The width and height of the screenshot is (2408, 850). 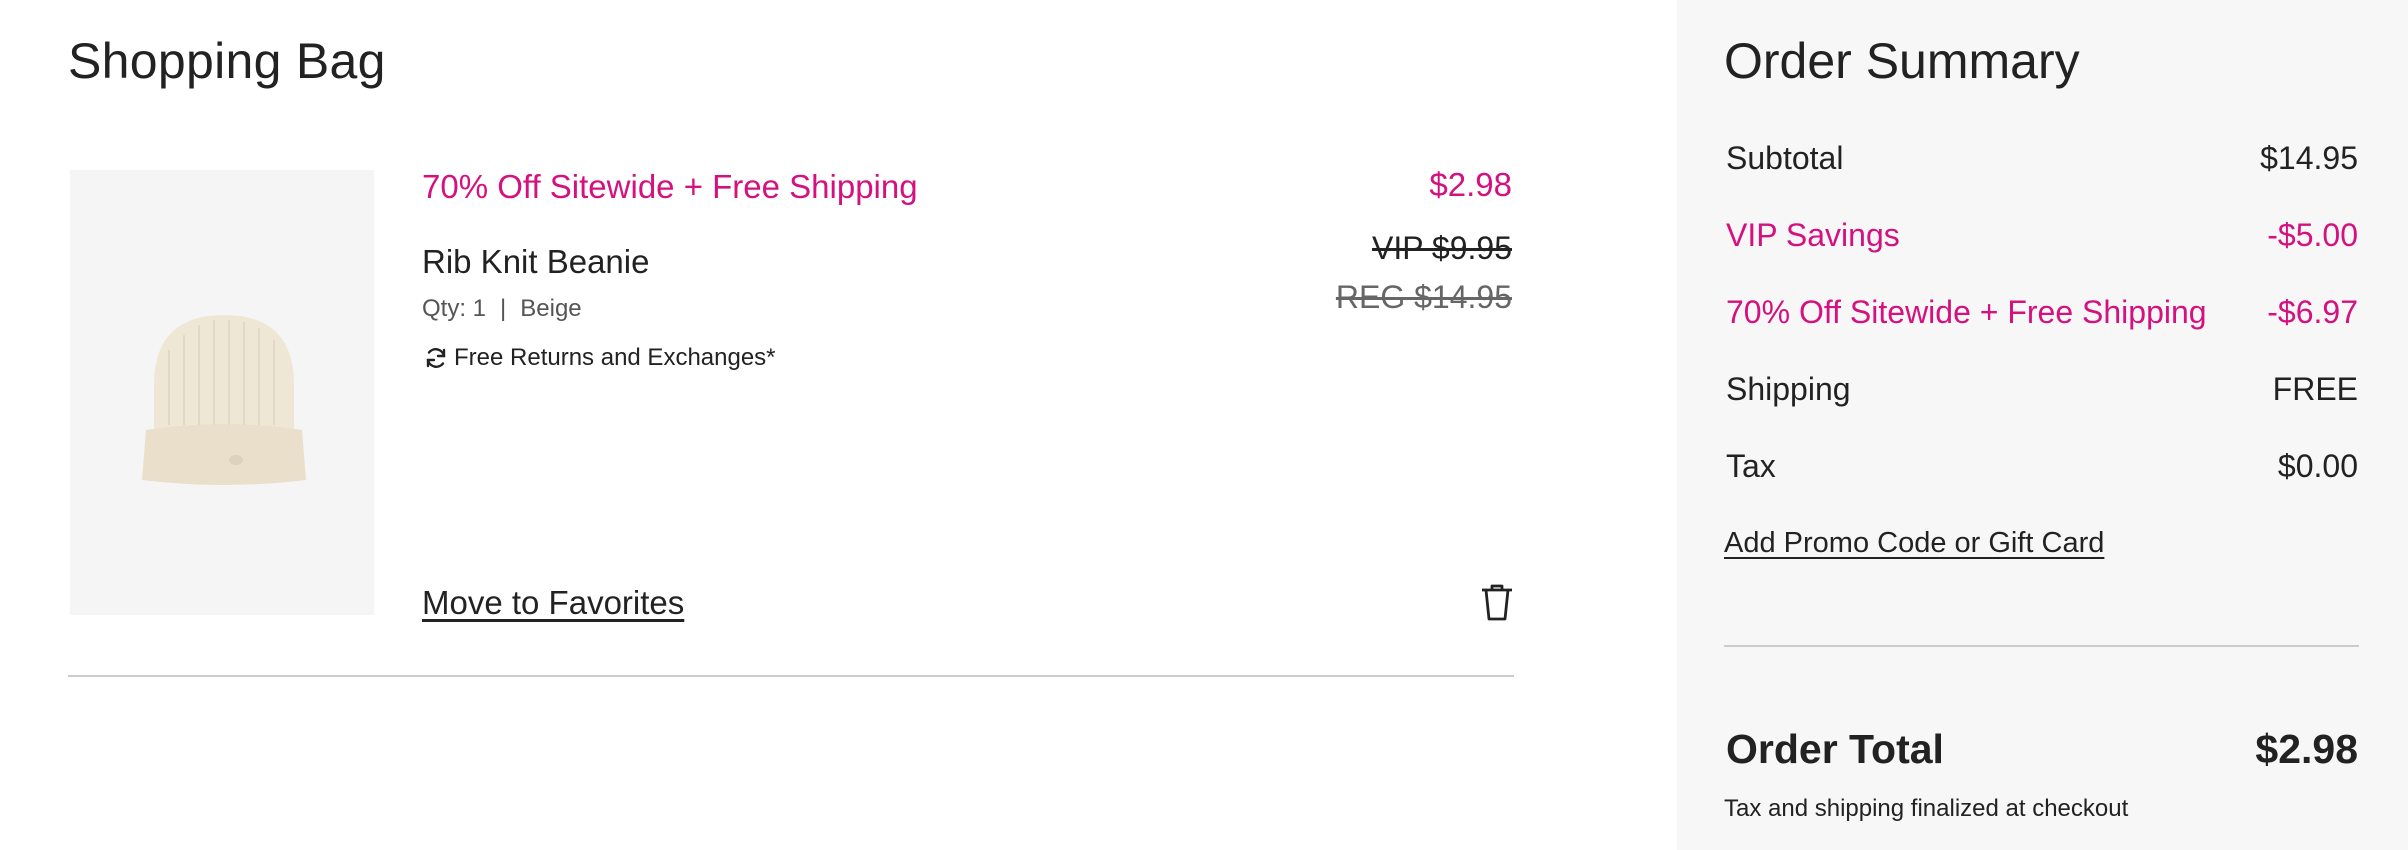 I want to click on beanie-image, so click(x=224, y=400).